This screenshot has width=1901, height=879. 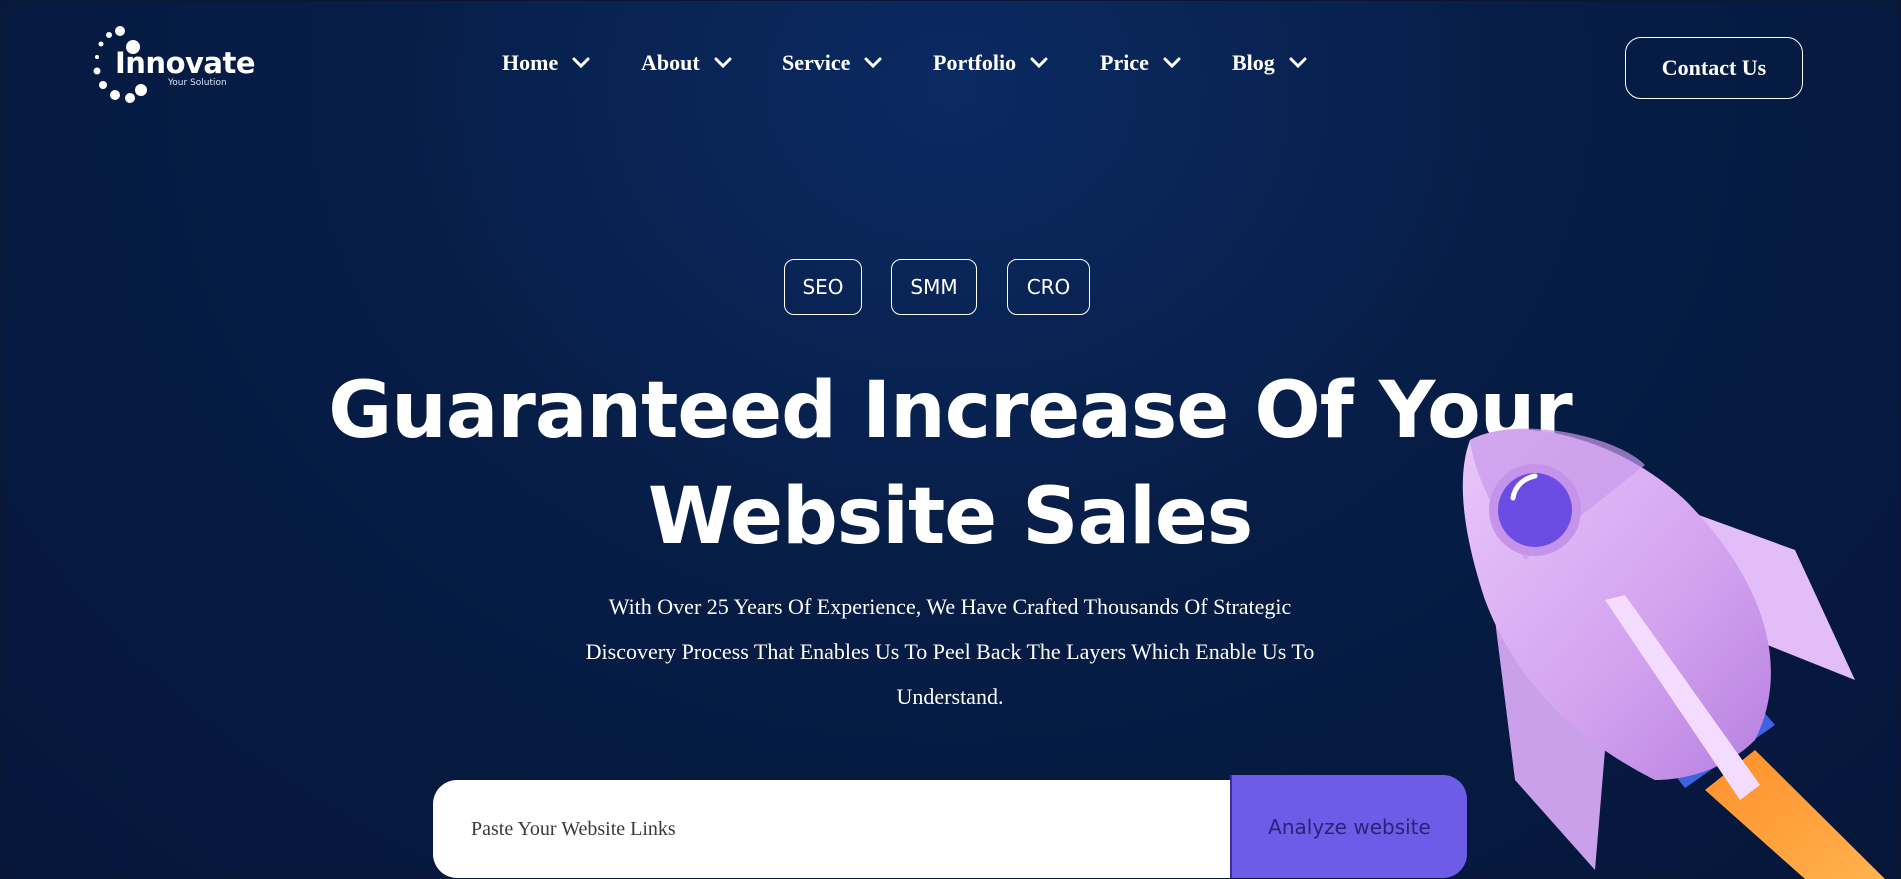 What do you see at coordinates (1253, 62) in the screenshot?
I see `nav-item-label: Blog` at bounding box center [1253, 62].